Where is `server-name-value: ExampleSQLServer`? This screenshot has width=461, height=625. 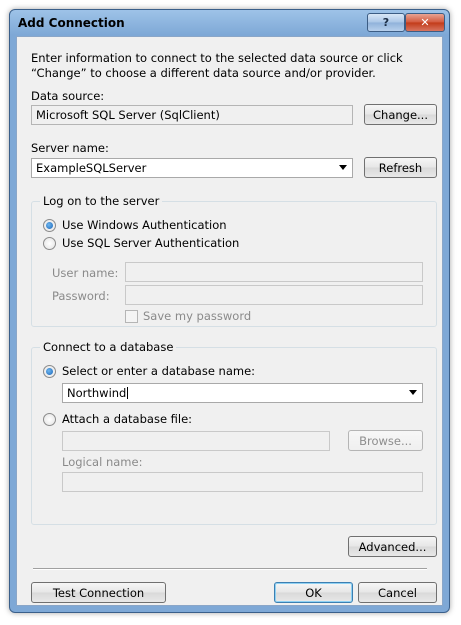 server-name-value: ExampleSQLServer is located at coordinates (91, 168).